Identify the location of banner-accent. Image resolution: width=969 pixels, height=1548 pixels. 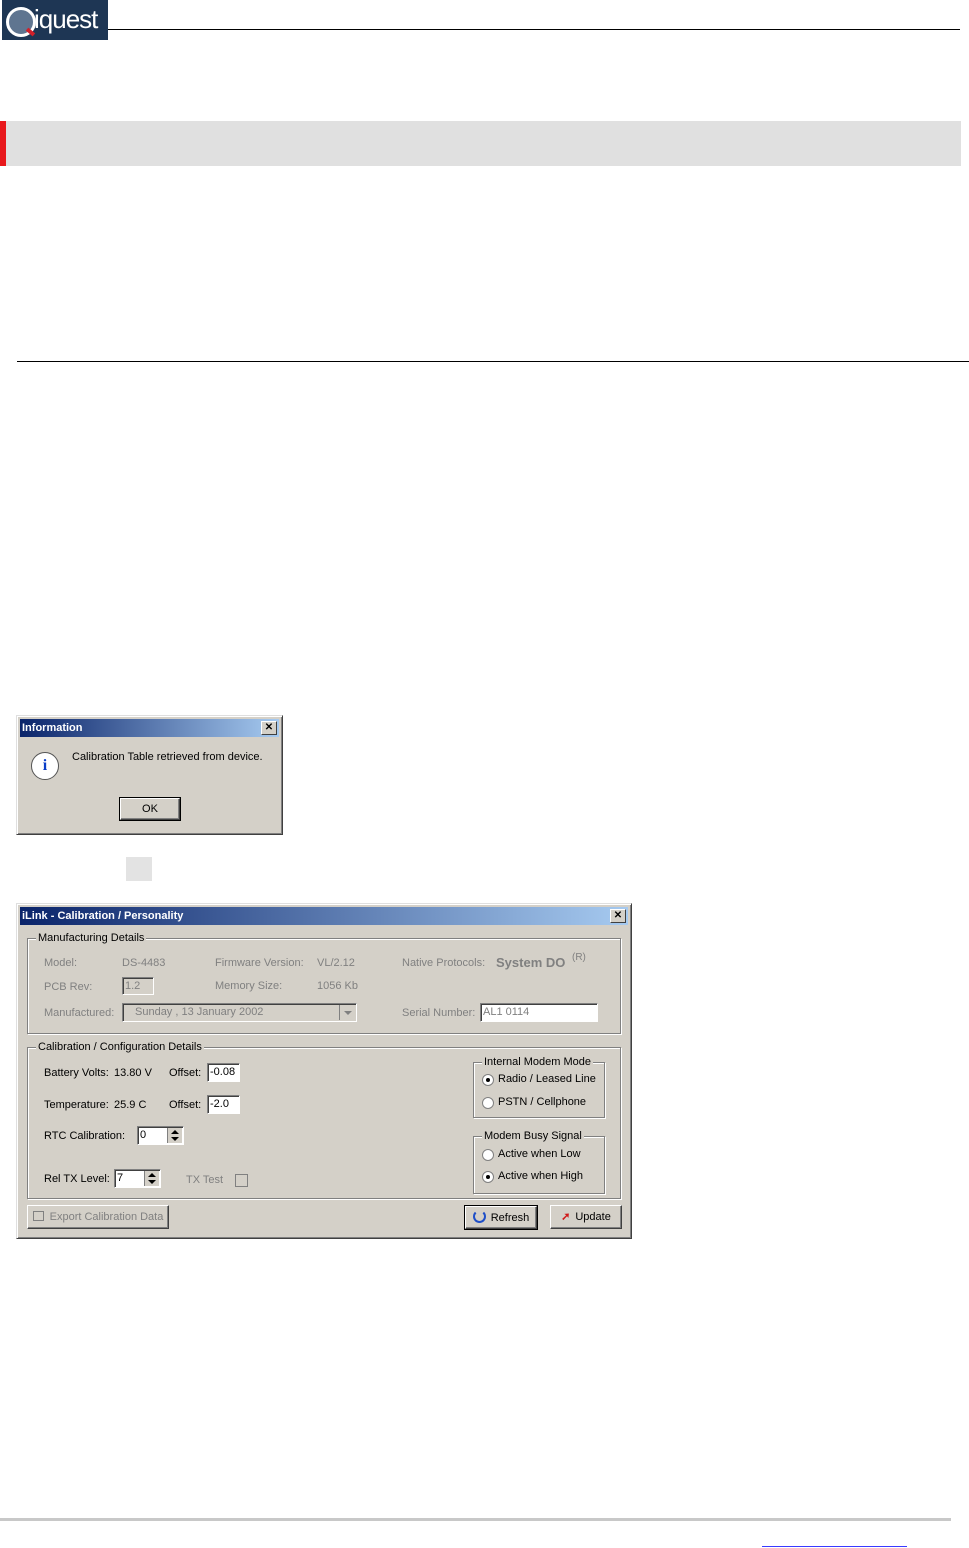
(3, 143).